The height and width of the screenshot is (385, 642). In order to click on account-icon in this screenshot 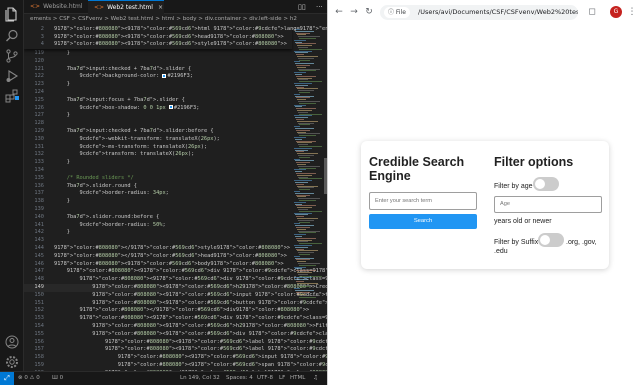, I will do `click(12, 342)`.